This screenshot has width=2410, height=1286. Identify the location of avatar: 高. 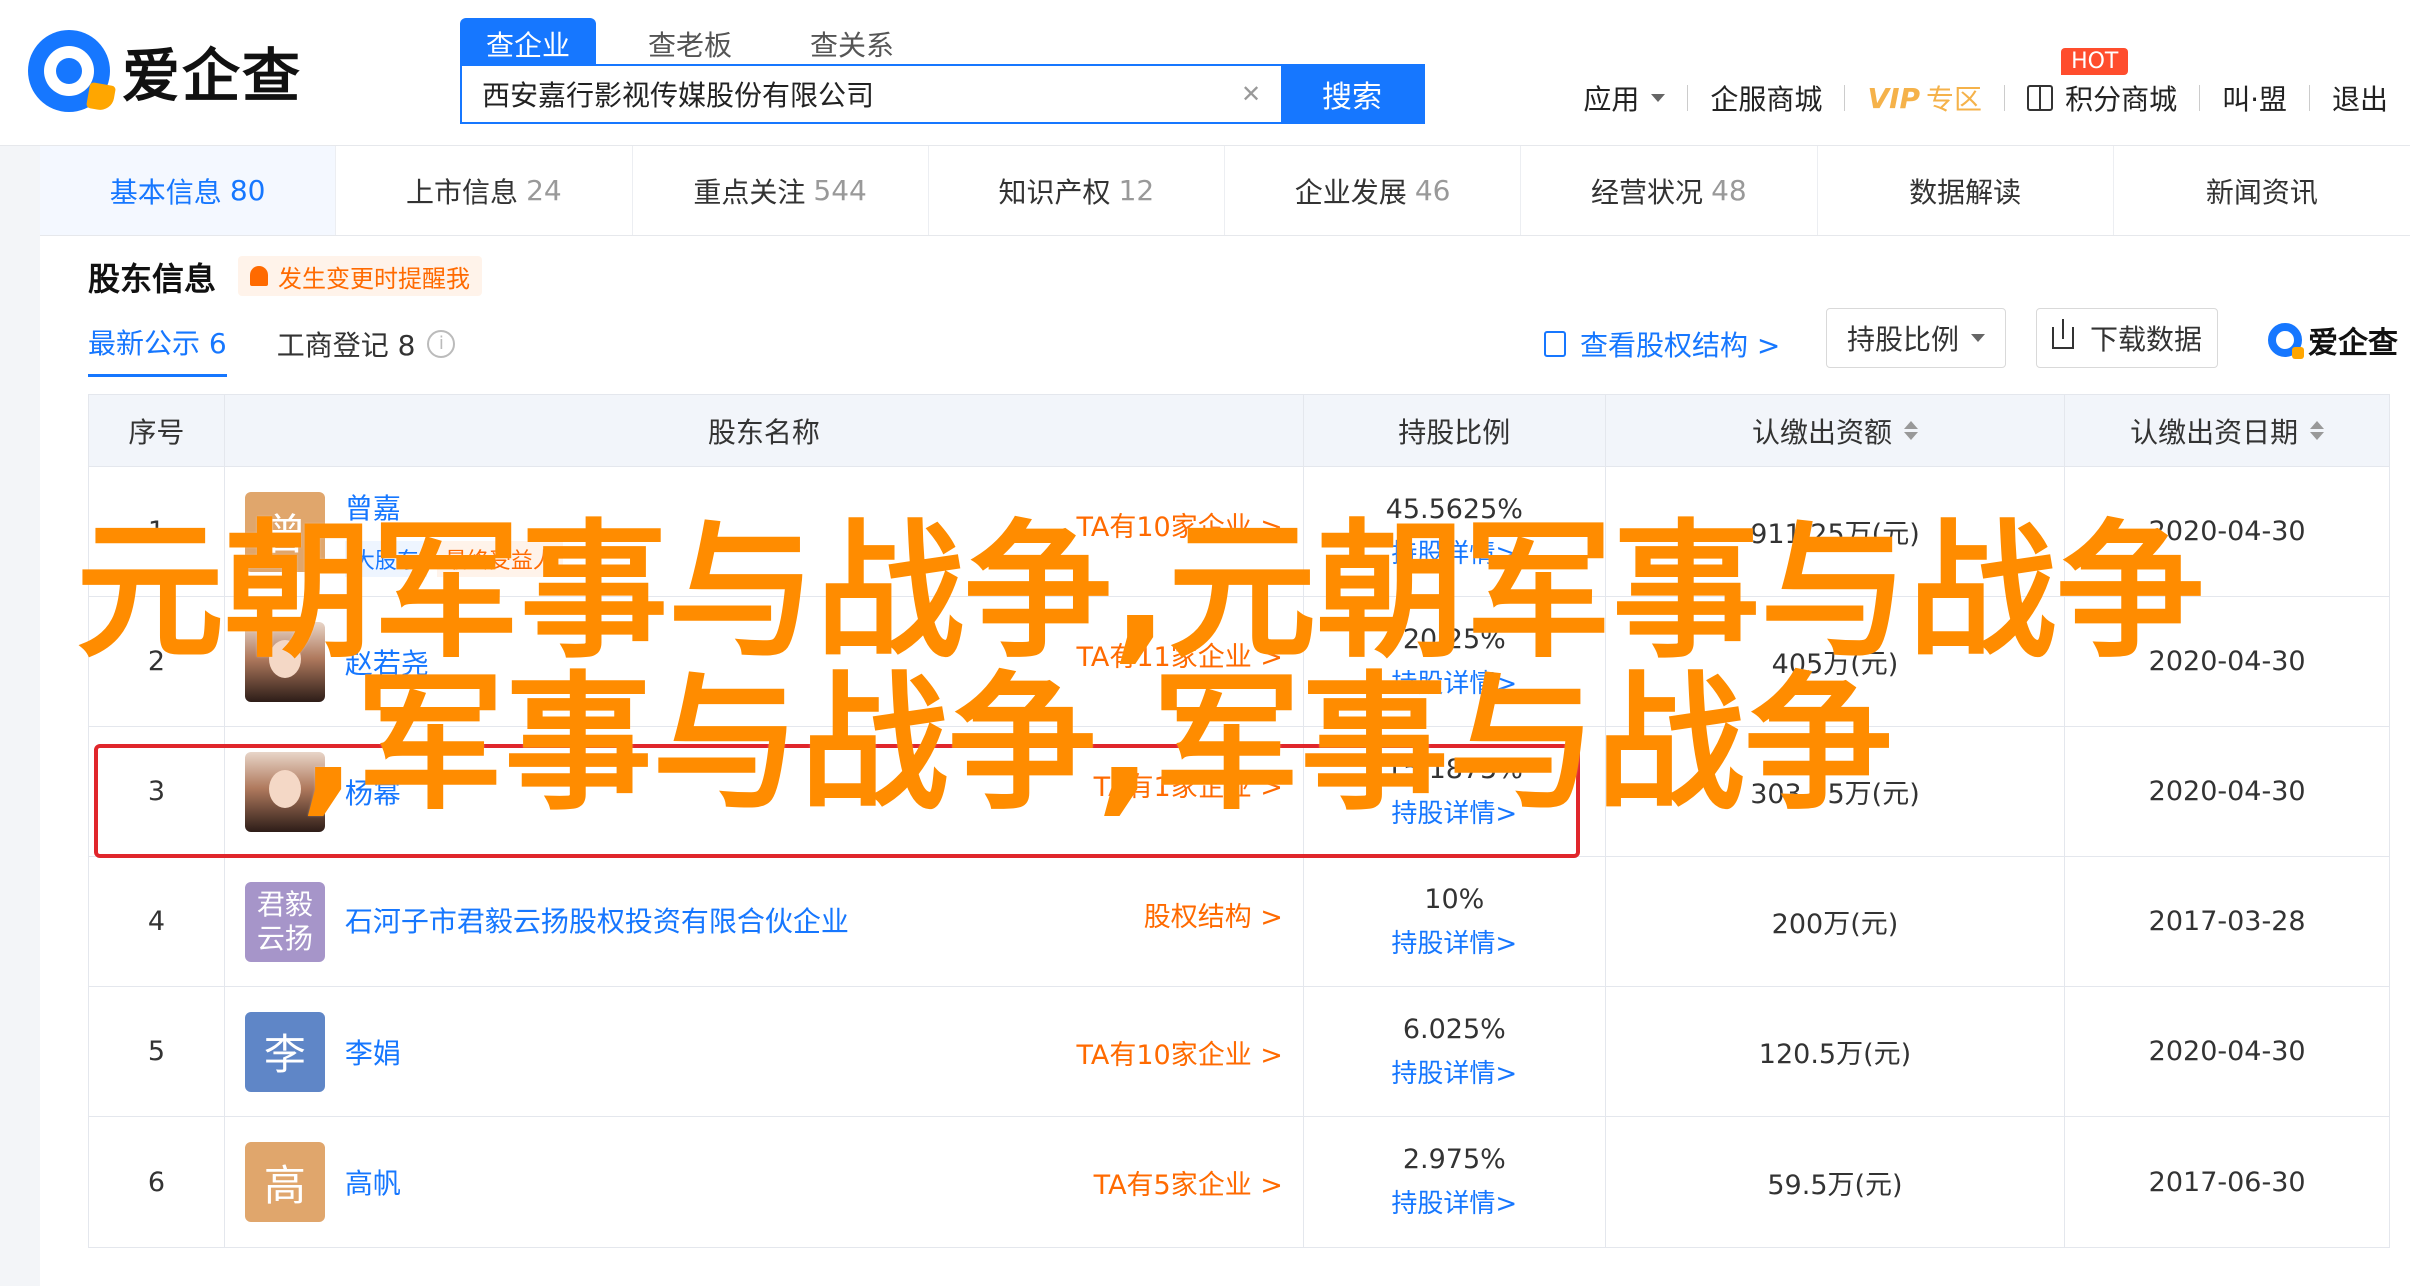
(284, 1182).